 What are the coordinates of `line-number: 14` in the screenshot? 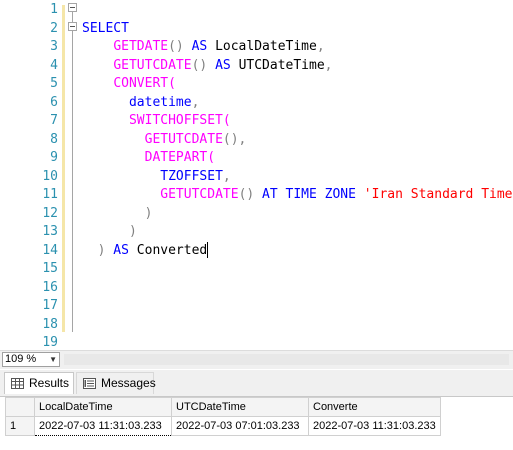 It's located at (50, 250).